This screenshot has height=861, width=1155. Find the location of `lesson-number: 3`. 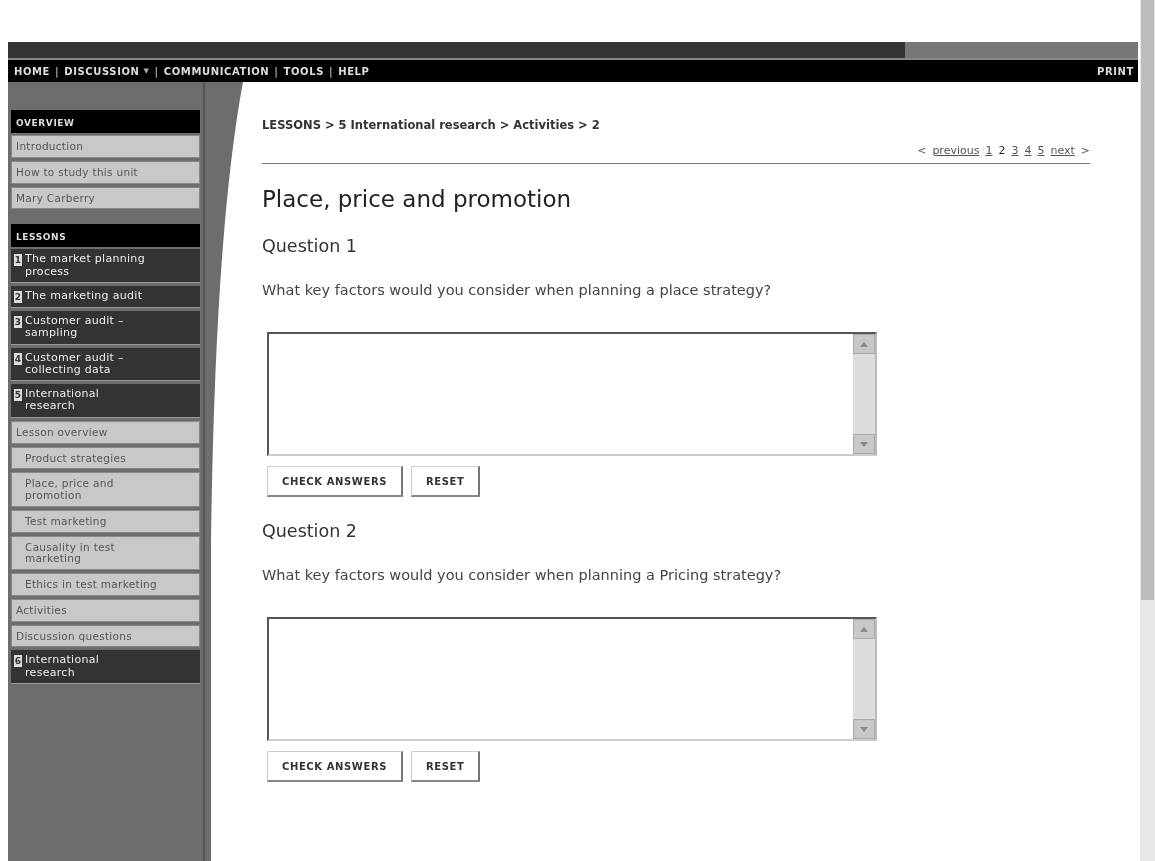

lesson-number: 3 is located at coordinates (18, 321).